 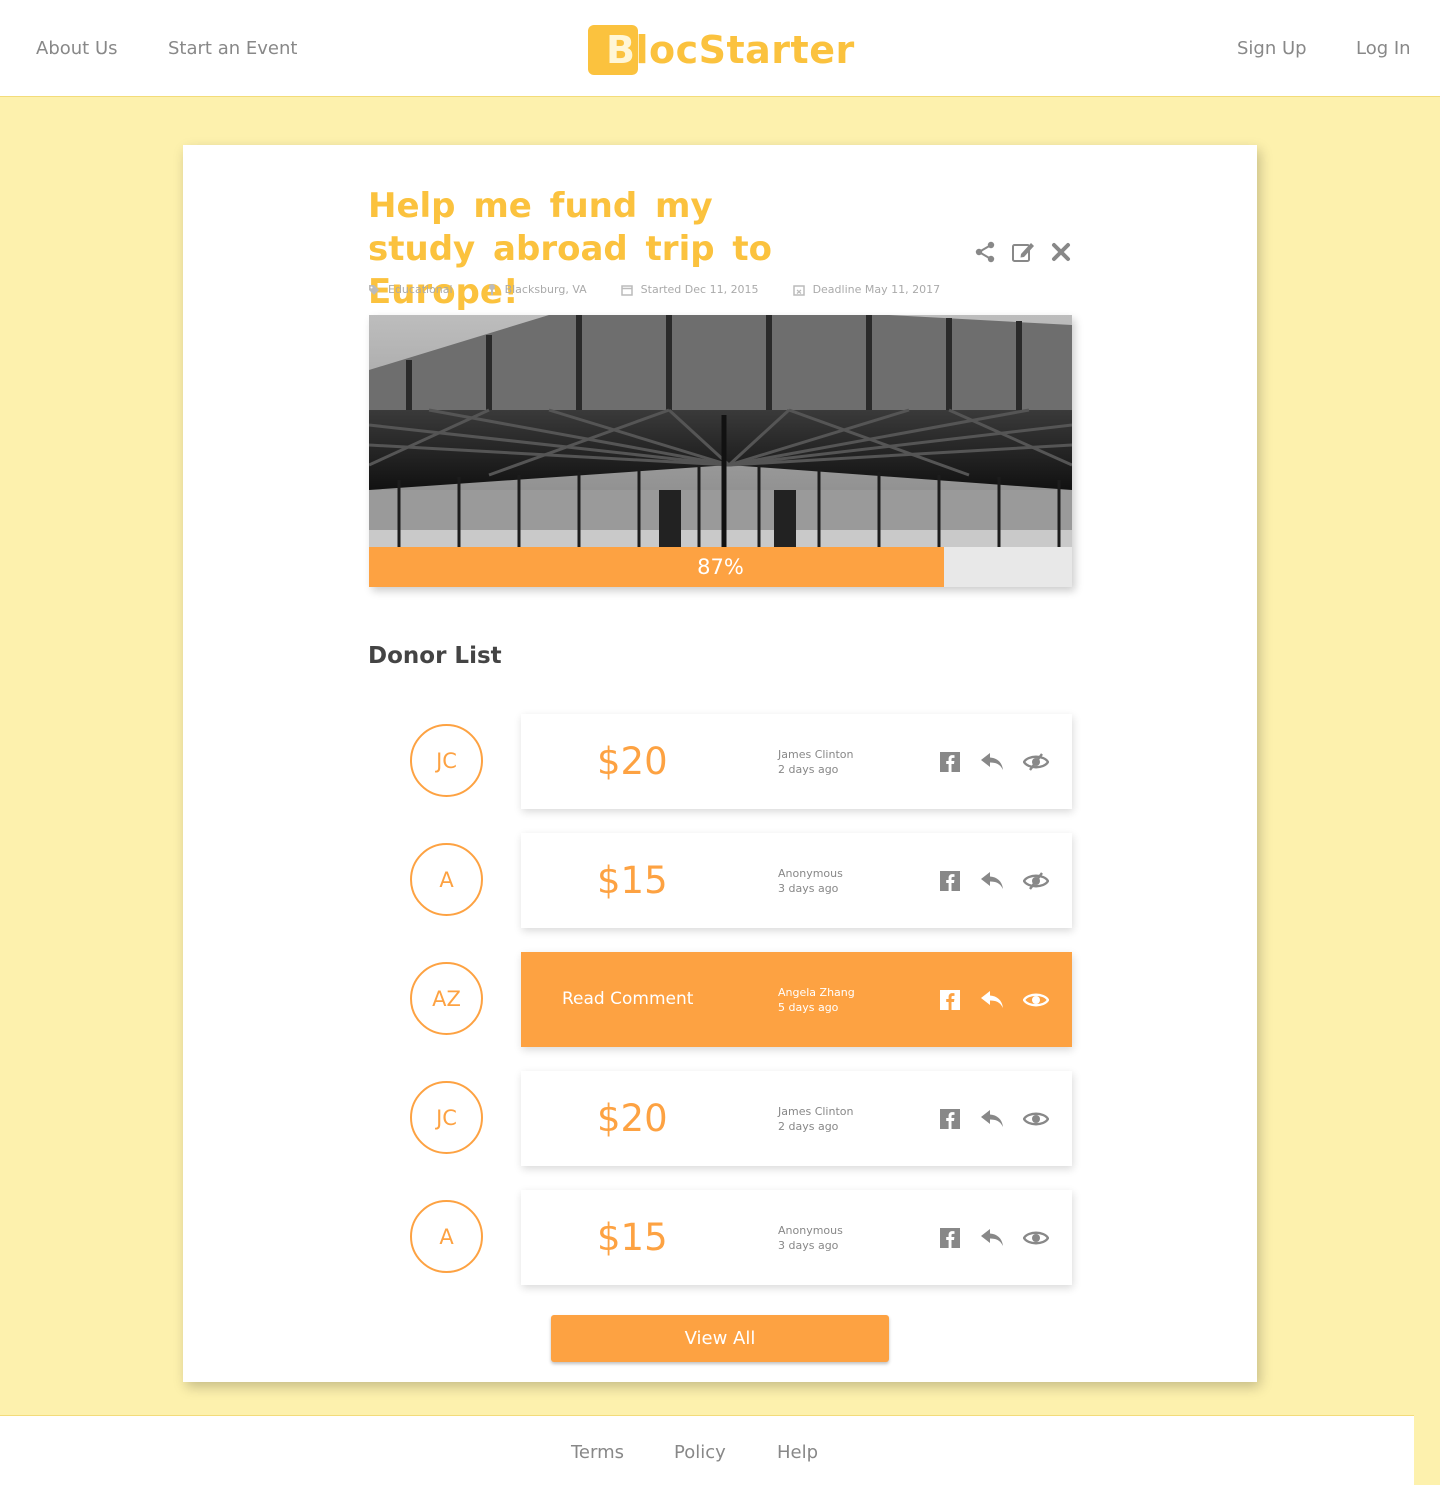 I want to click on meta-deadline-text: Deadline May 11, 2017, so click(x=876, y=289).